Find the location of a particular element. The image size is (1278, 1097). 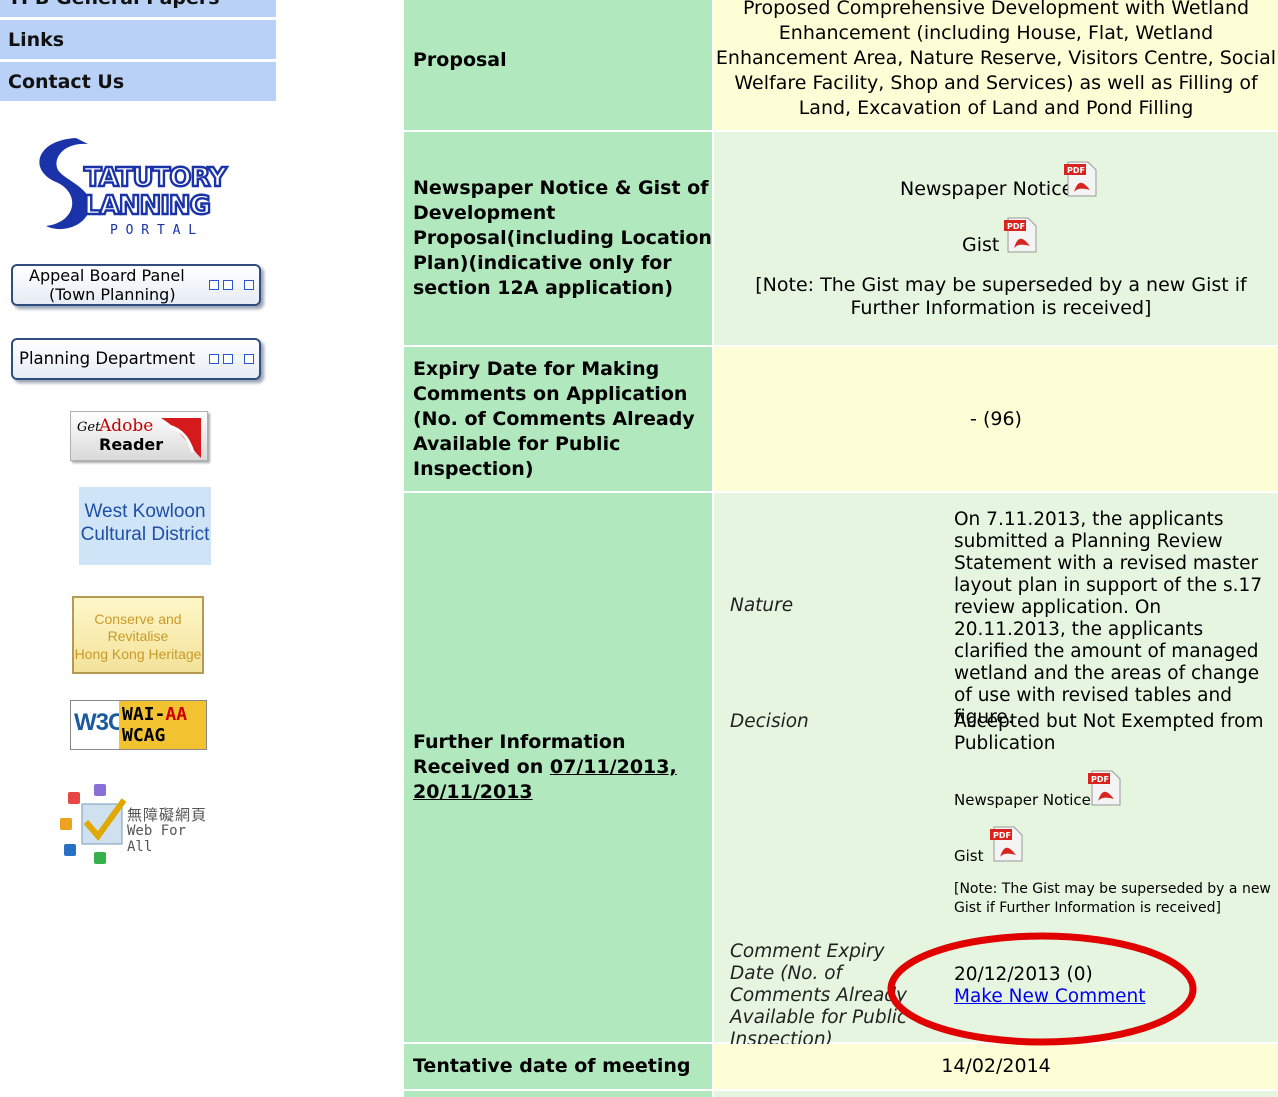

adobe-reader-logo: Get Adobe Reader is located at coordinates (139, 436).